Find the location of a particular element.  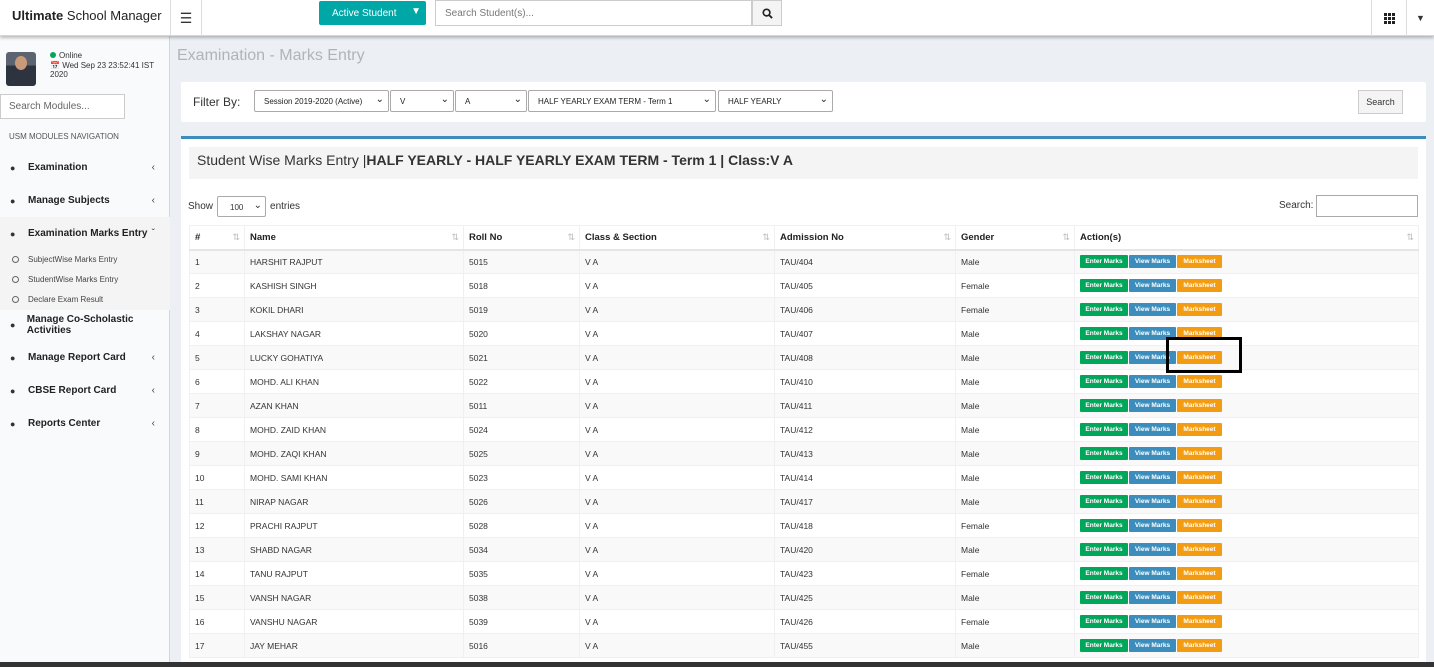

hamburger-menu-icon: ☰ is located at coordinates (186, 18).